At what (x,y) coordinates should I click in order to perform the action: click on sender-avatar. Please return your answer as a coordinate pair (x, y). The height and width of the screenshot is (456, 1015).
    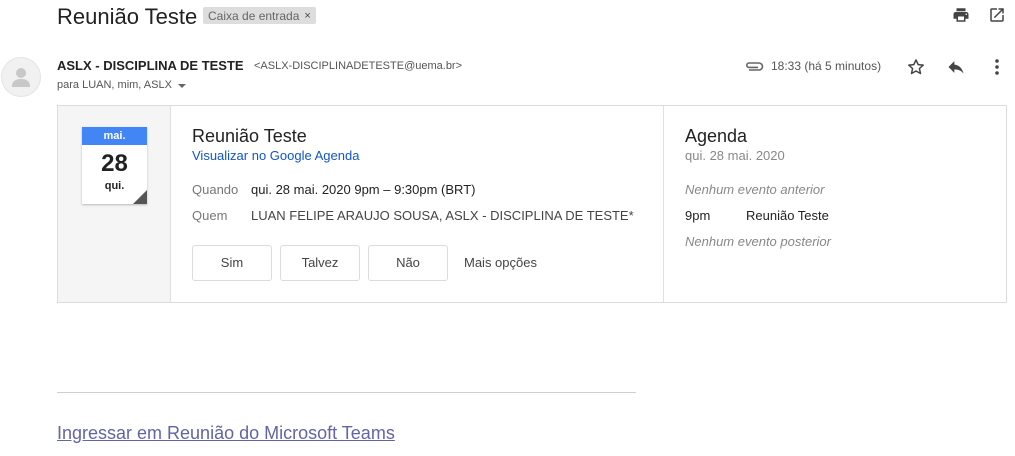
    Looking at the image, I should click on (21, 77).